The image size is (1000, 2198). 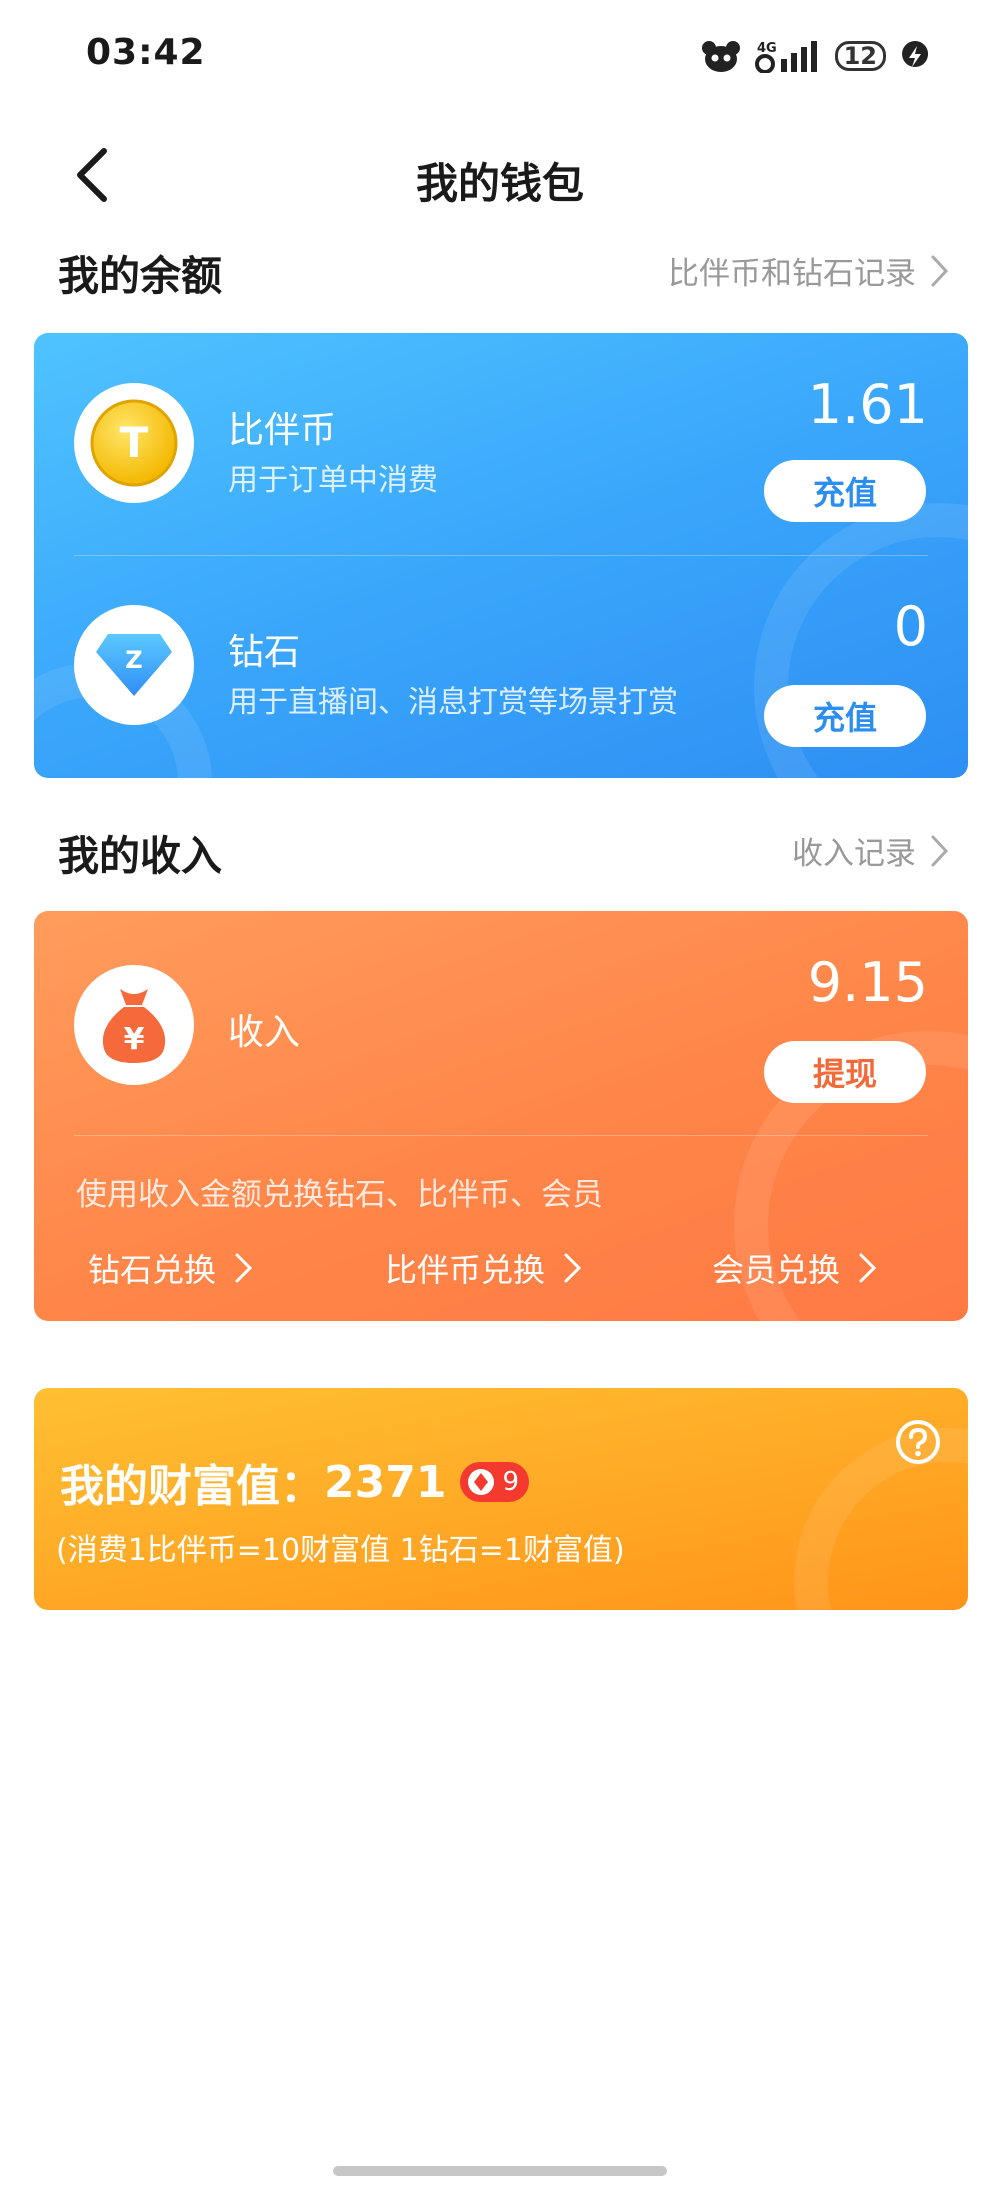 I want to click on page-title: 我的钱包, so click(x=499, y=183).